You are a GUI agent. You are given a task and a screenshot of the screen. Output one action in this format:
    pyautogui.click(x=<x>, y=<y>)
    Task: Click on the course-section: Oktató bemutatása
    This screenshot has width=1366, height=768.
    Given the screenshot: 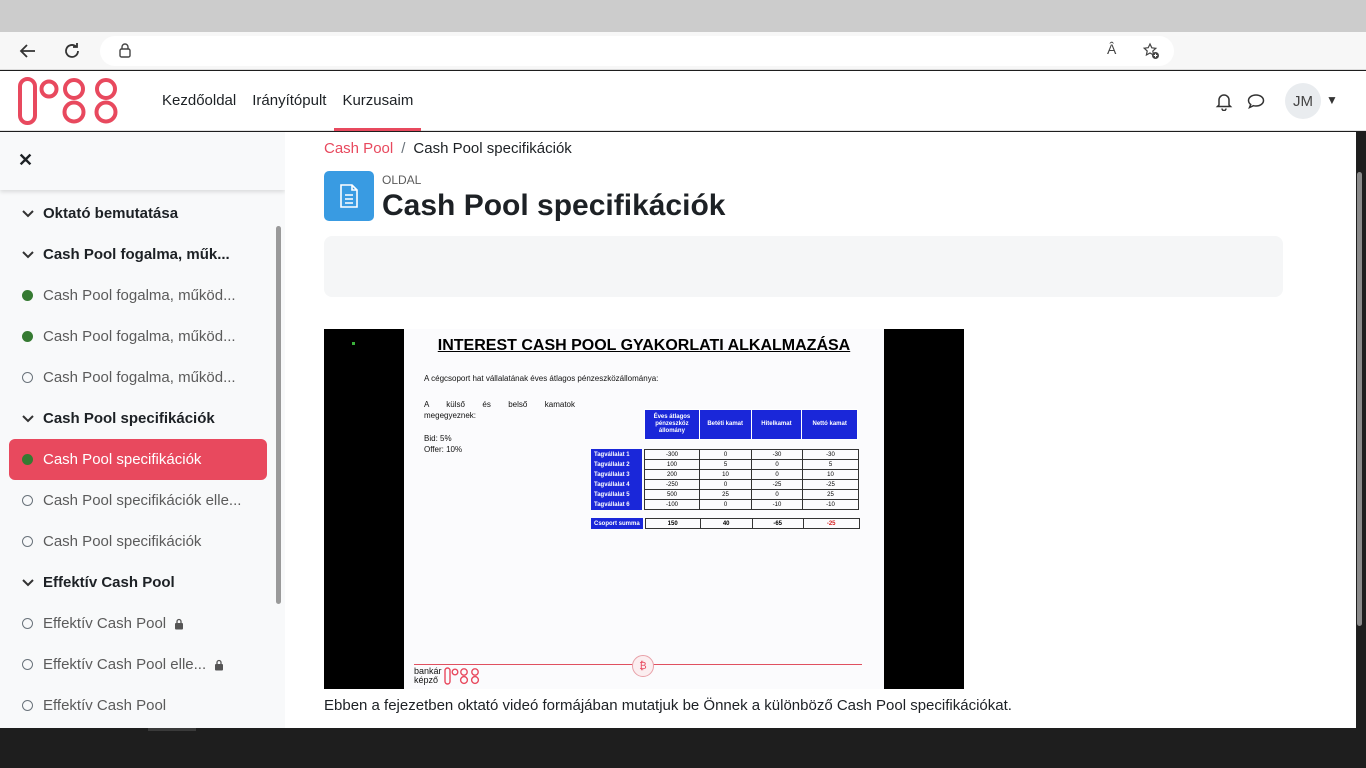 What is the action you would take?
    pyautogui.click(x=137, y=213)
    